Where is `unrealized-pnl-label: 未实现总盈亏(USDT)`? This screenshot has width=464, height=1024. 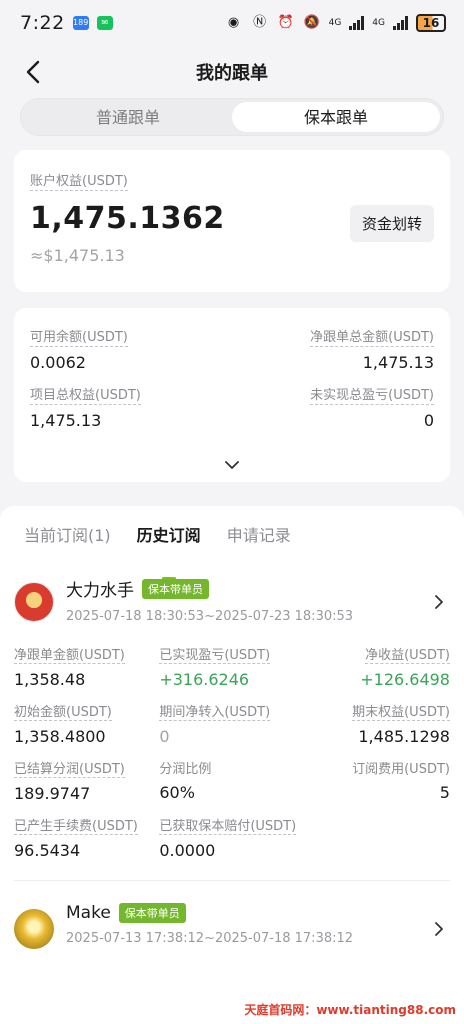 unrealized-pnl-label: 未实现总盈亏(USDT) is located at coordinates (372, 394).